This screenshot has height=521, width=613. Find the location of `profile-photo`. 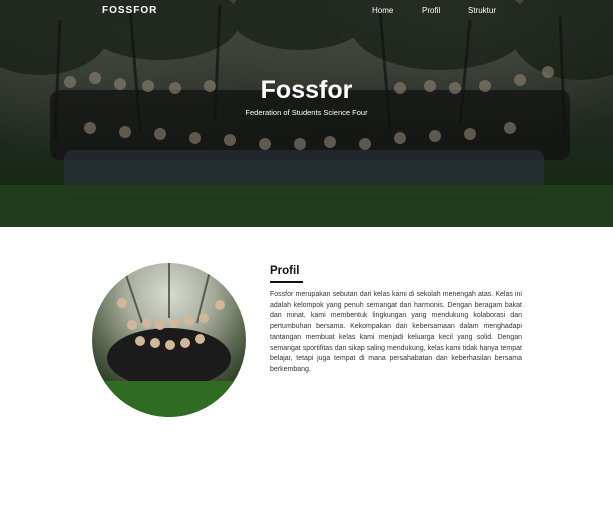

profile-photo is located at coordinates (169, 340).